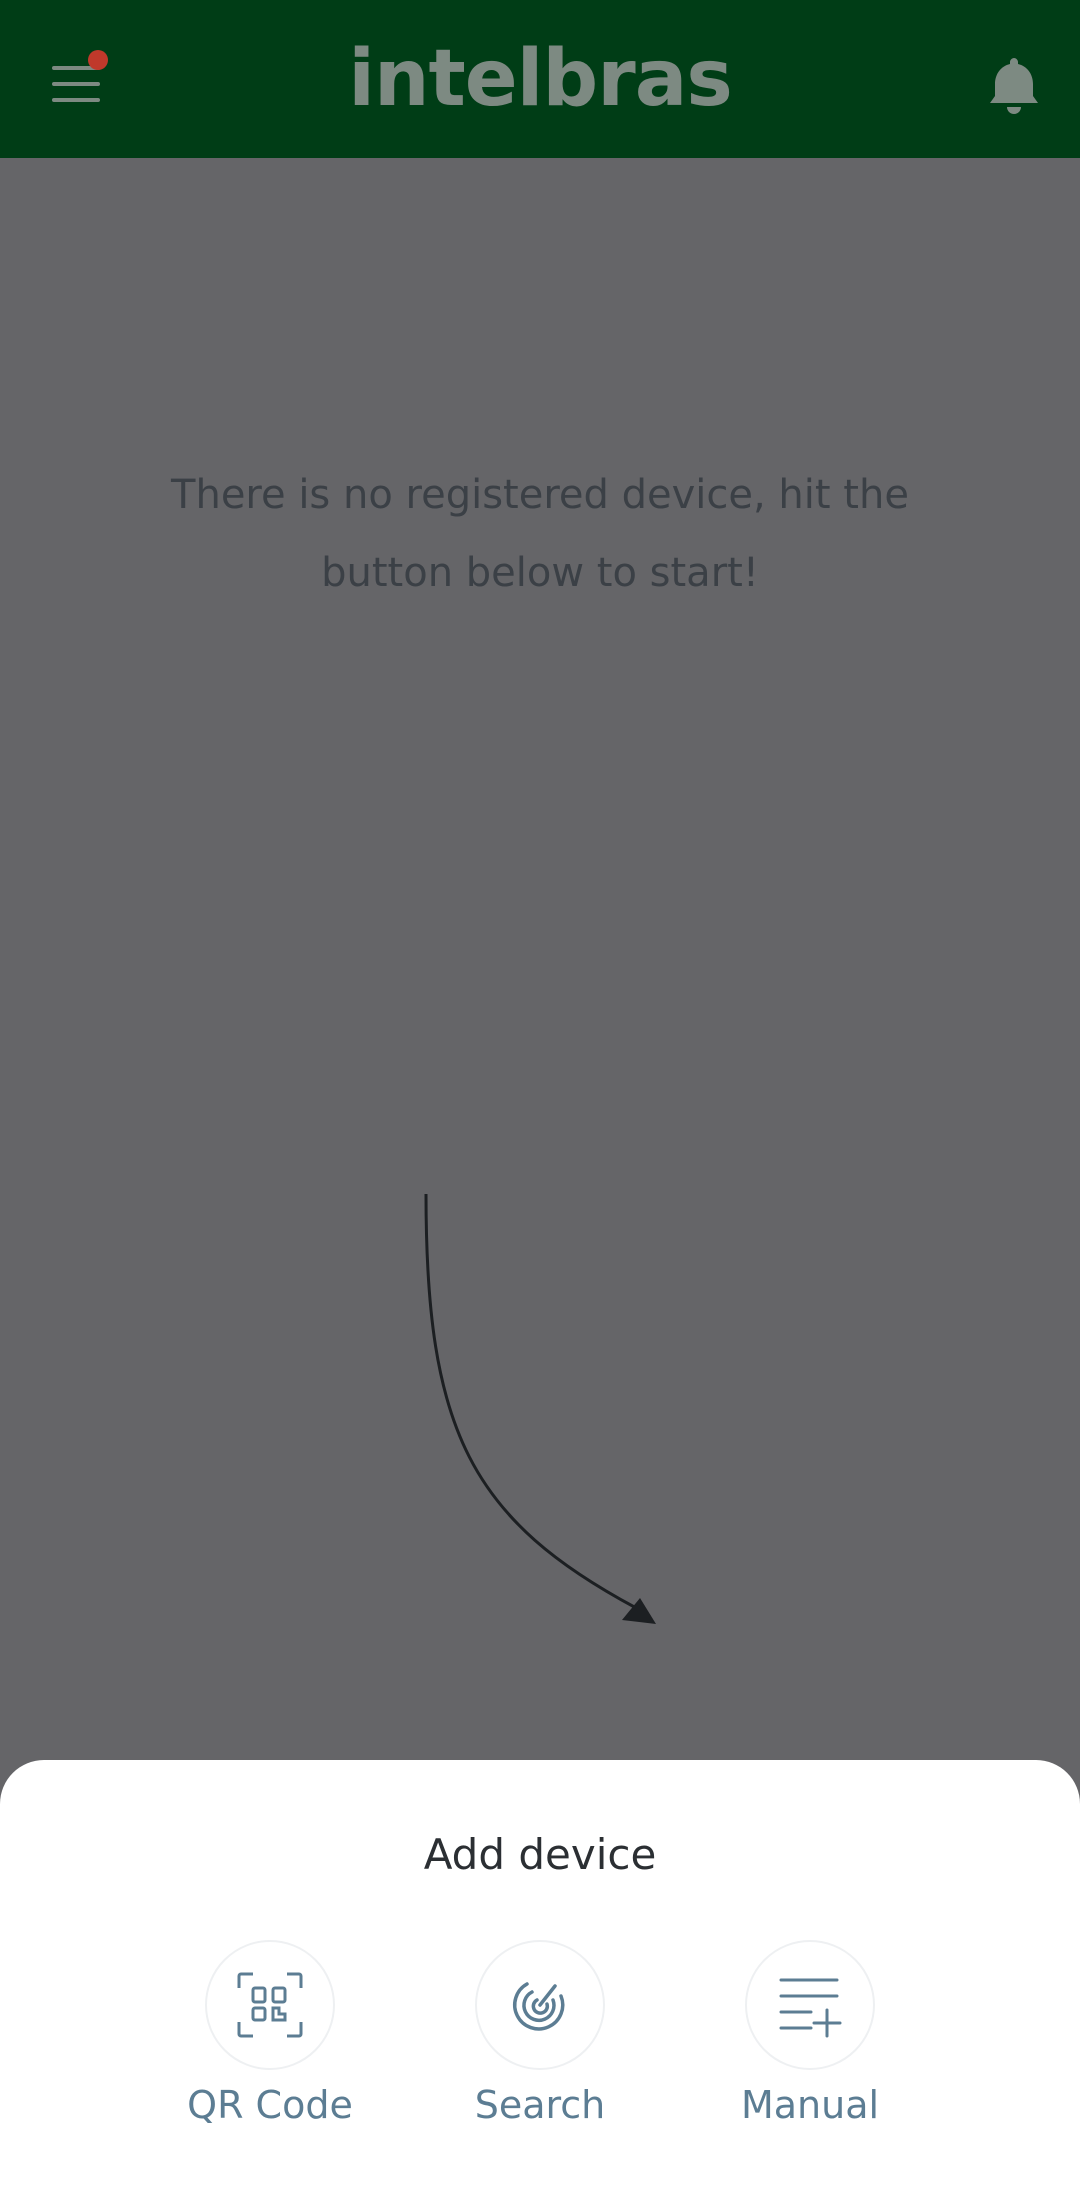  What do you see at coordinates (540, 1854) in the screenshot?
I see `sheet-title: Add device` at bounding box center [540, 1854].